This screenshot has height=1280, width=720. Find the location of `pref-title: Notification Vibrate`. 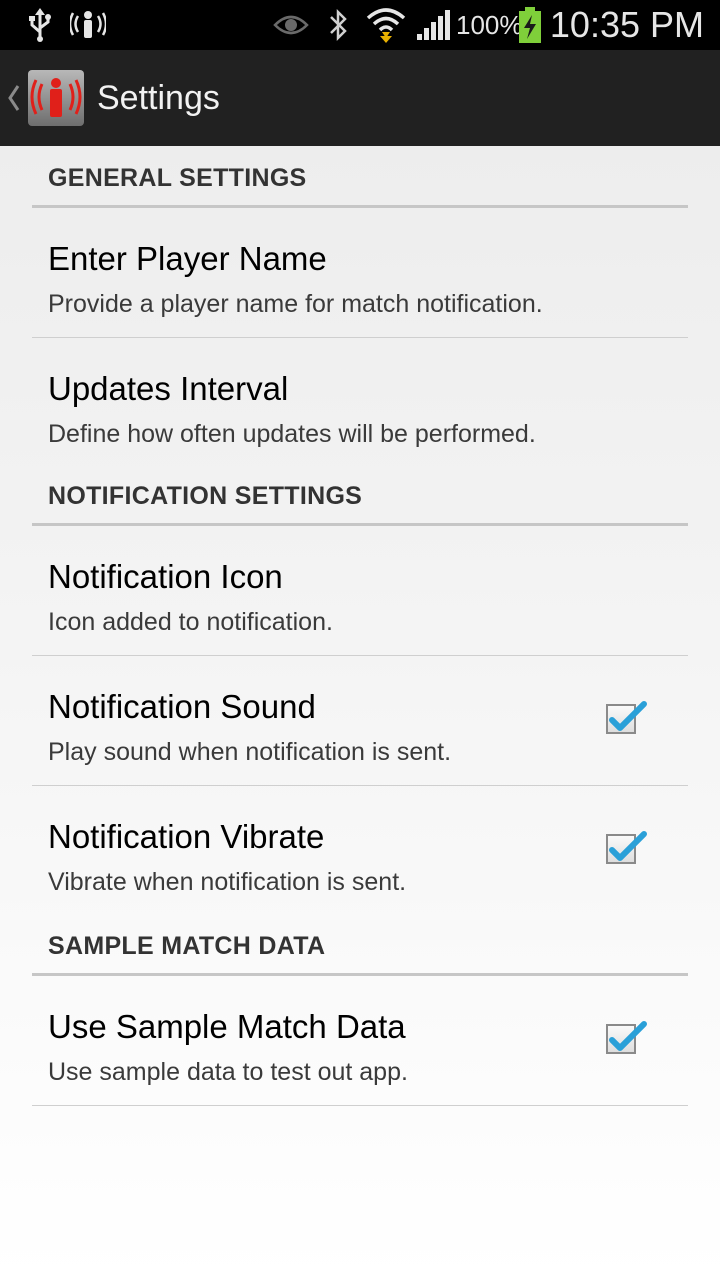

pref-title: Notification Vibrate is located at coordinates (186, 836).